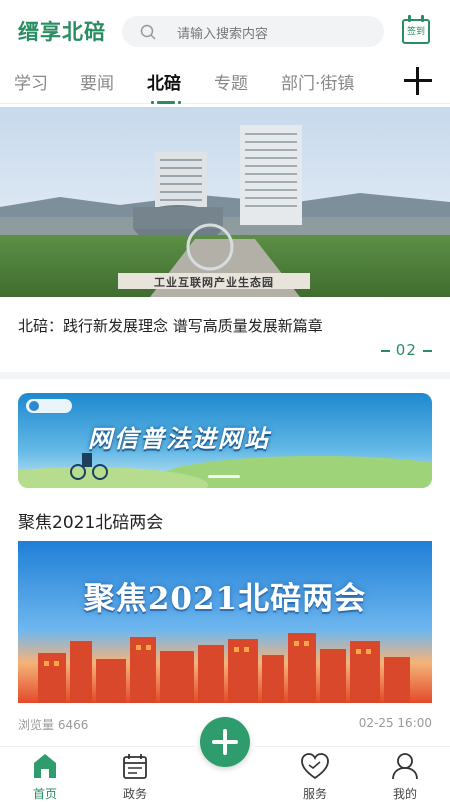 This screenshot has height=802, width=450. Describe the element at coordinates (134, 794) in the screenshot. I see `nav-government-label: 政务` at that location.